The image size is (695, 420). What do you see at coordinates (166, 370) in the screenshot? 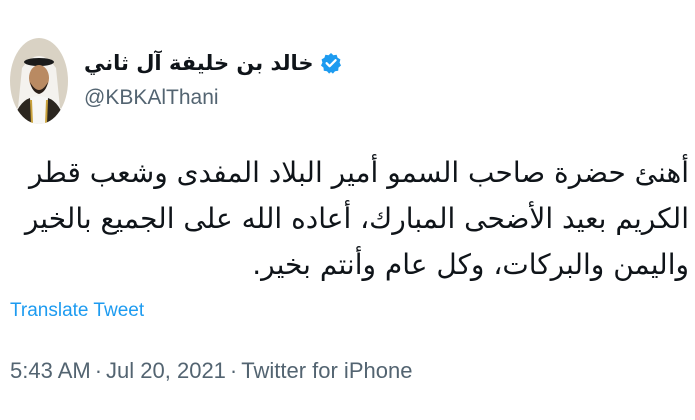
I see `tweet-date: Jul 20, 2021` at bounding box center [166, 370].